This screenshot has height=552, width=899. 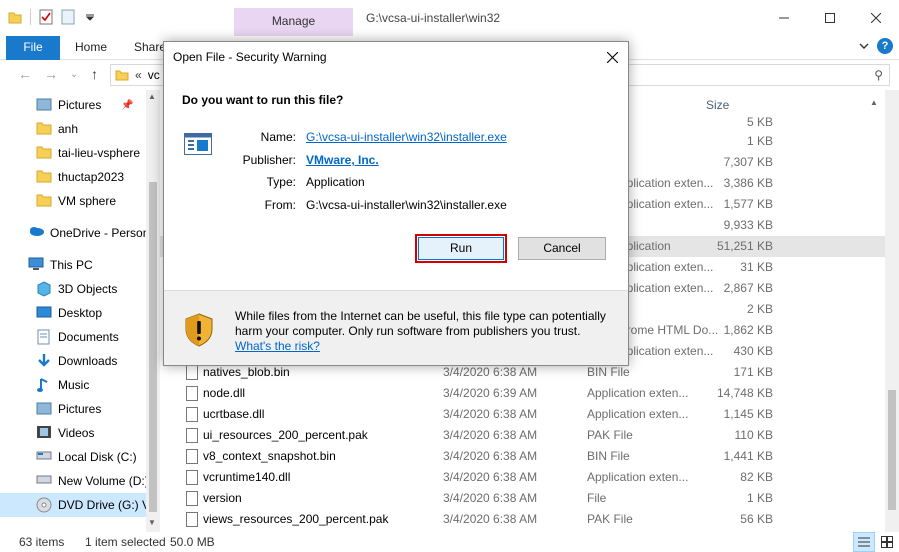 What do you see at coordinates (76, 433) in the screenshot?
I see `nav-label: Videos` at bounding box center [76, 433].